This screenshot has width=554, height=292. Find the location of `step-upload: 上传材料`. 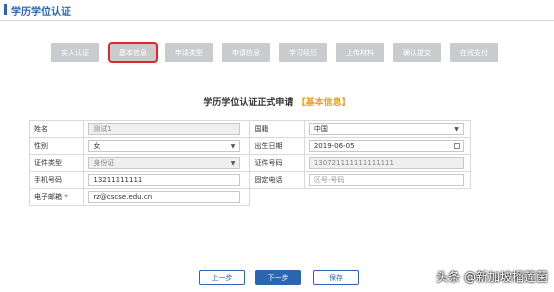

step-upload: 上传材料 is located at coordinates (360, 52).